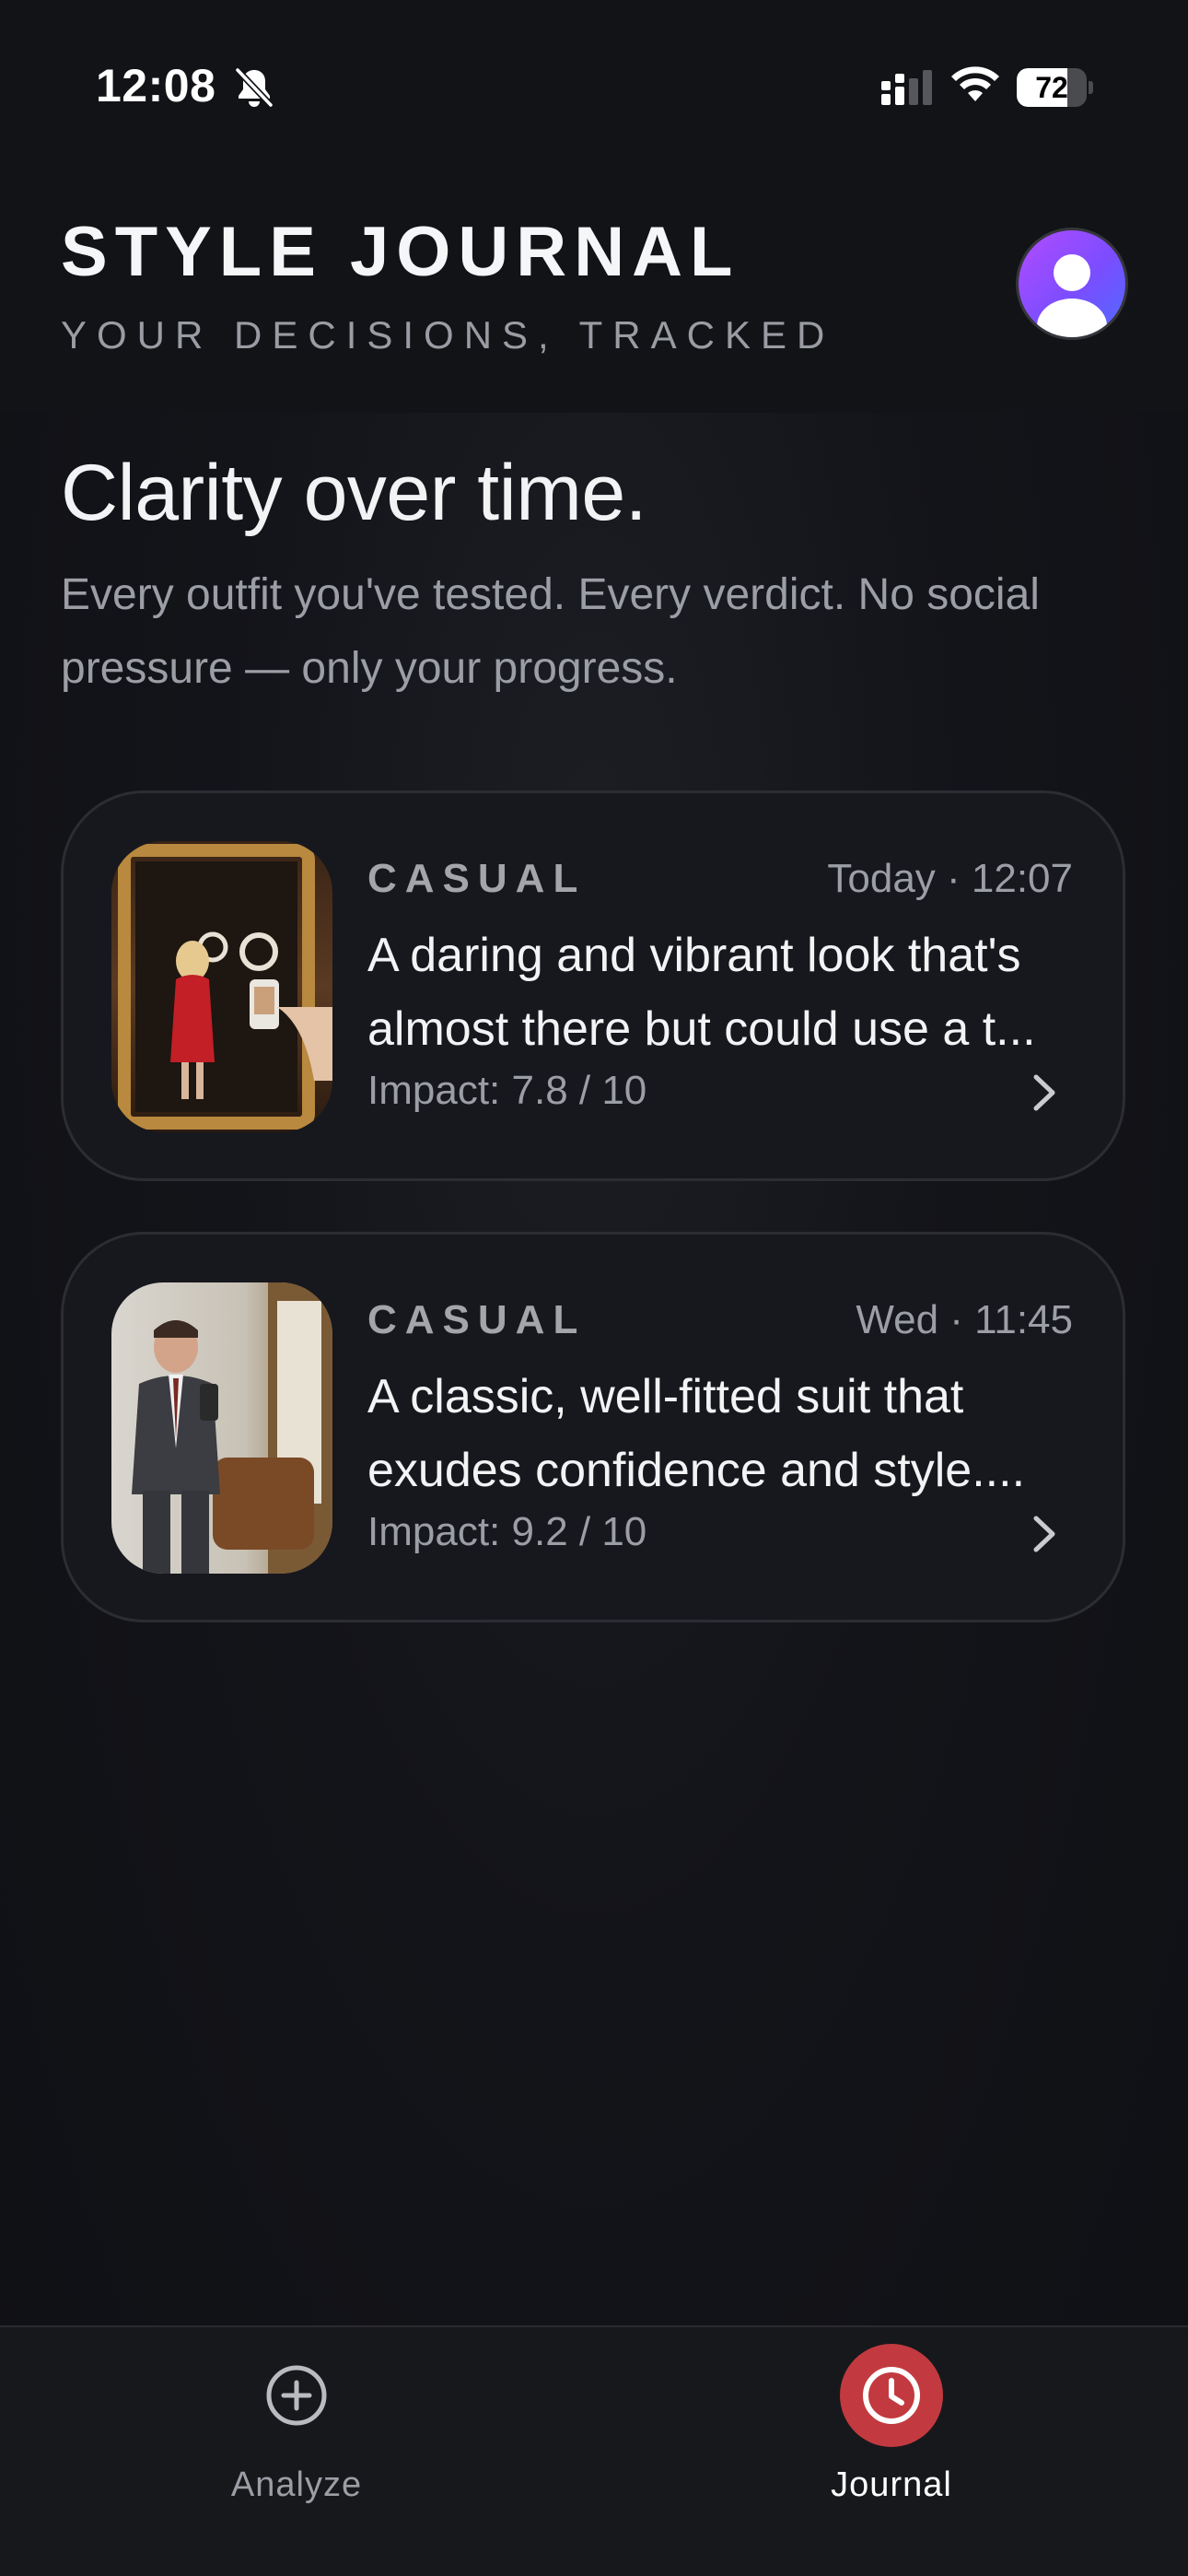  Describe the element at coordinates (254, 87) in the screenshot. I see `bell-off-icon` at that location.